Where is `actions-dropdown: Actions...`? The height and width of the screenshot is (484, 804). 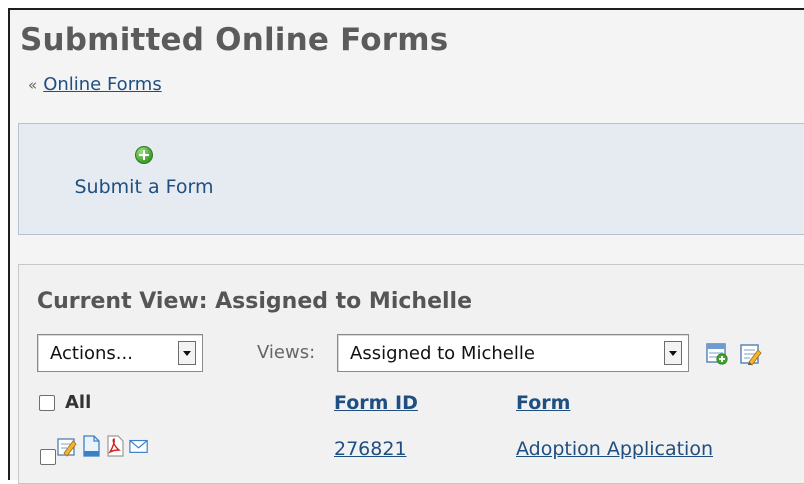 actions-dropdown: Actions... is located at coordinates (120, 353).